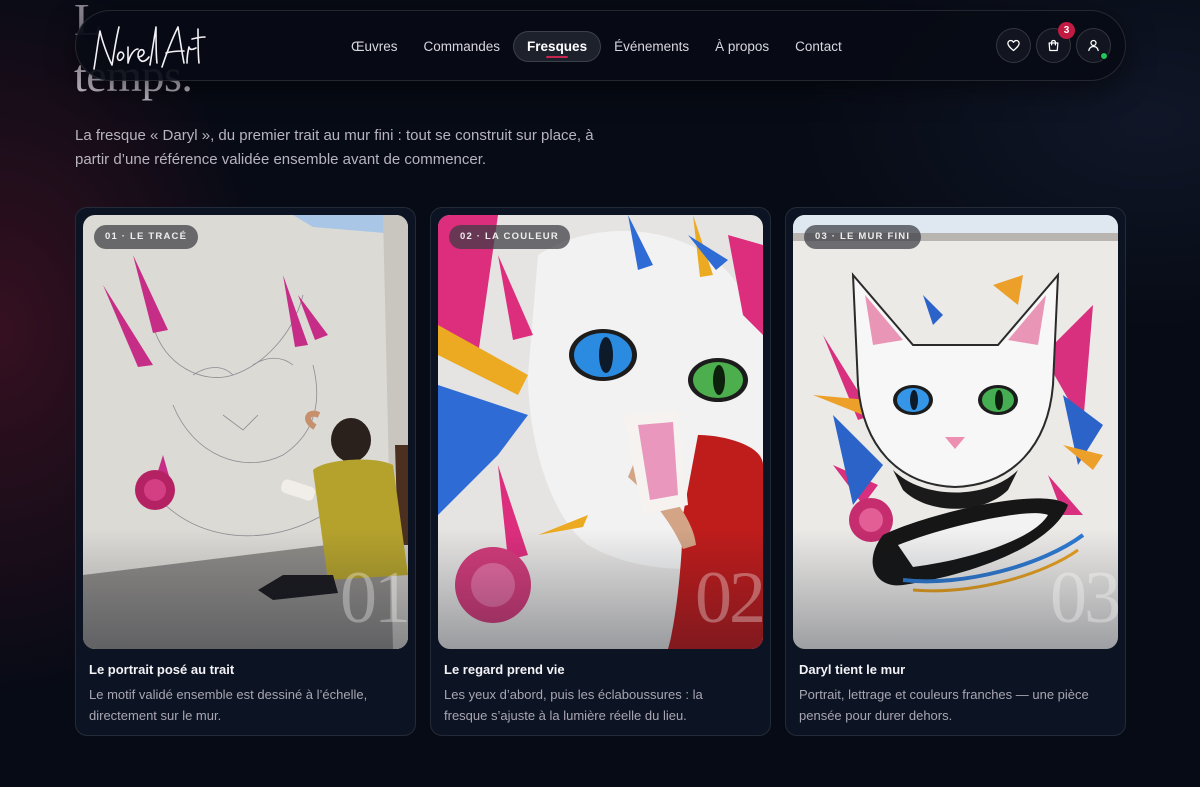  What do you see at coordinates (1053, 45) in the screenshot?
I see `shopping-bag-icon` at bounding box center [1053, 45].